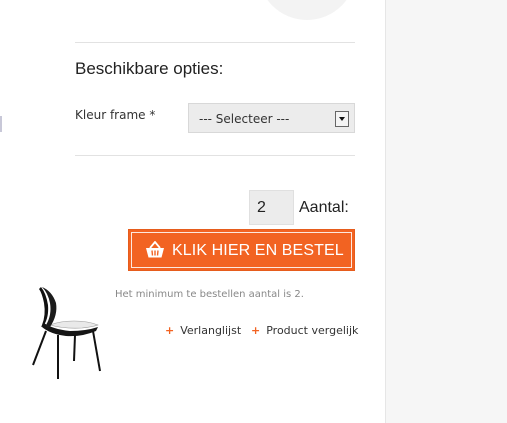  What do you see at coordinates (211, 330) in the screenshot?
I see `wishlist-link-label: Verlanglijst` at bounding box center [211, 330].